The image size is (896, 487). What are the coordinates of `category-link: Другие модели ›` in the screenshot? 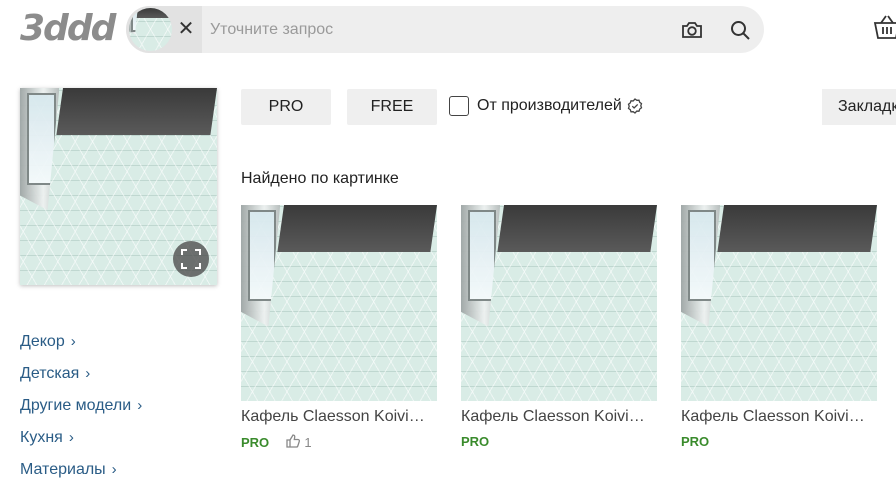 It's located at (81, 410).